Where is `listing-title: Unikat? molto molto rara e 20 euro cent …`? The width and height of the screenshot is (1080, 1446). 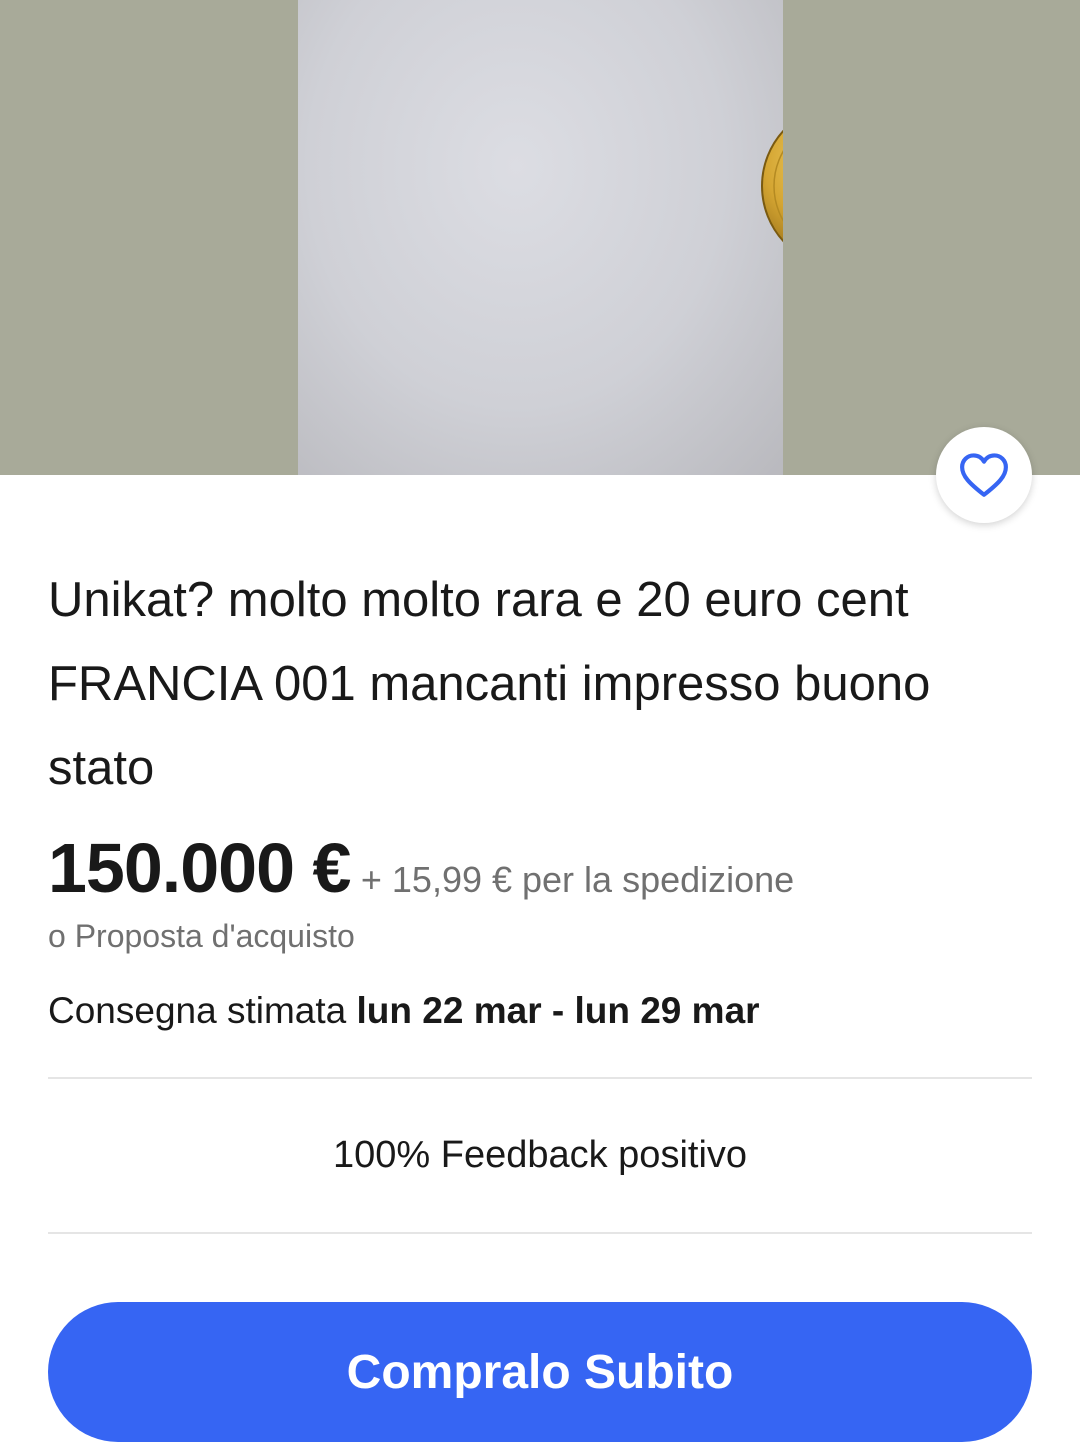
listing-title: Unikat? molto molto rara e 20 euro cent … is located at coordinates (489, 684).